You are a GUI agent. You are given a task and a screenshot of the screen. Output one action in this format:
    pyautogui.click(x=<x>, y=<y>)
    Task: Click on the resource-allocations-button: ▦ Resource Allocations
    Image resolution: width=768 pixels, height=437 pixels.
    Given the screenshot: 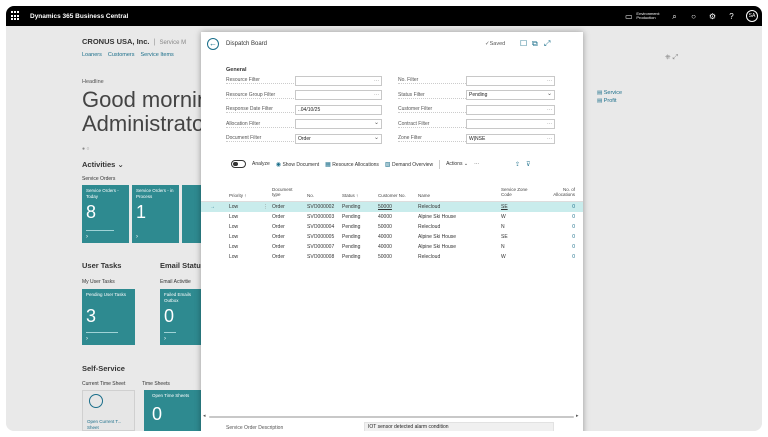 What is the action you would take?
    pyautogui.click(x=352, y=164)
    